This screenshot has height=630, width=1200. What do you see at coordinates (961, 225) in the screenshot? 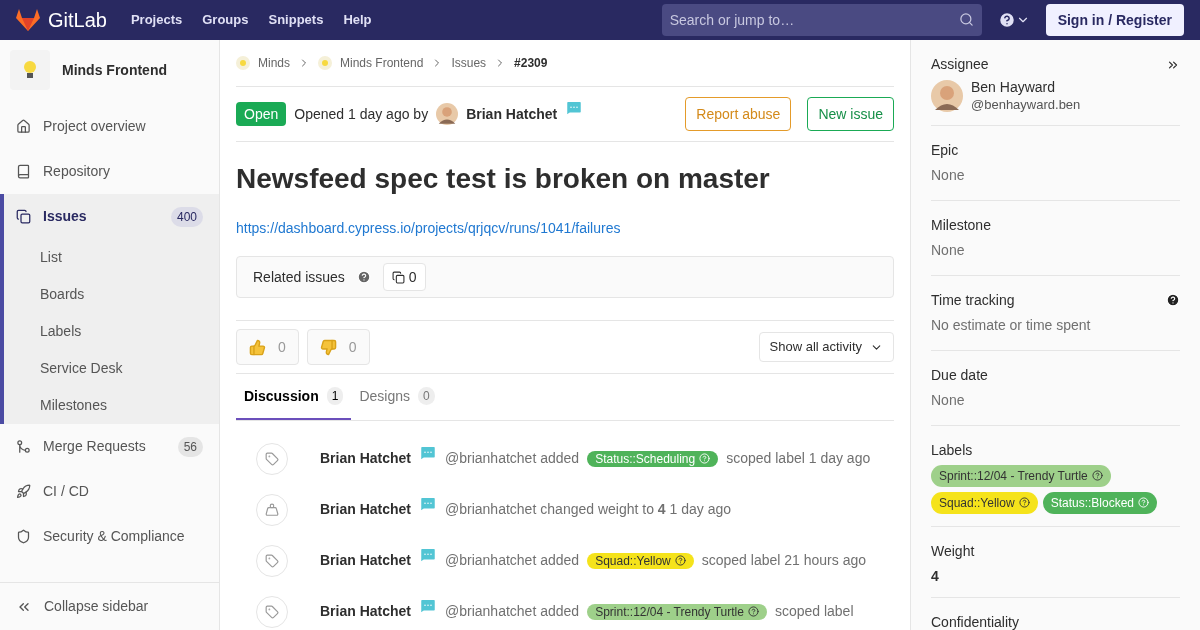
I see `section-title: Milestone` at bounding box center [961, 225].